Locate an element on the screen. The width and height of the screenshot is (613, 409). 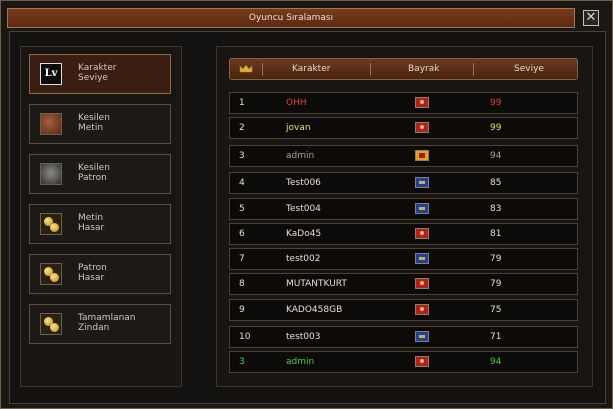
level-cell: 75 is located at coordinates (496, 310).